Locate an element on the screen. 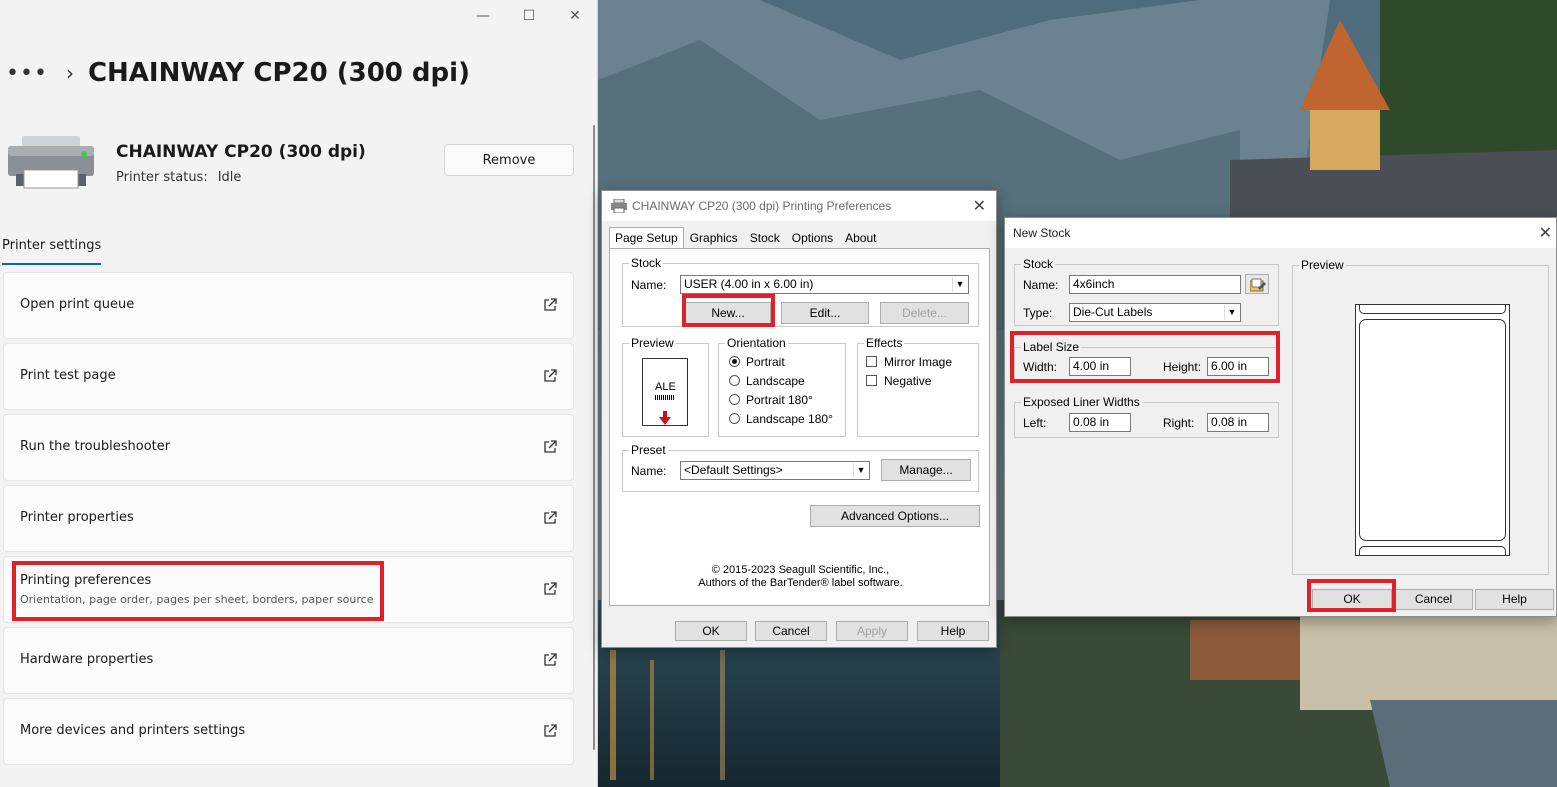 The height and width of the screenshot is (787, 1557). stock-library-button is located at coordinates (1257, 284).